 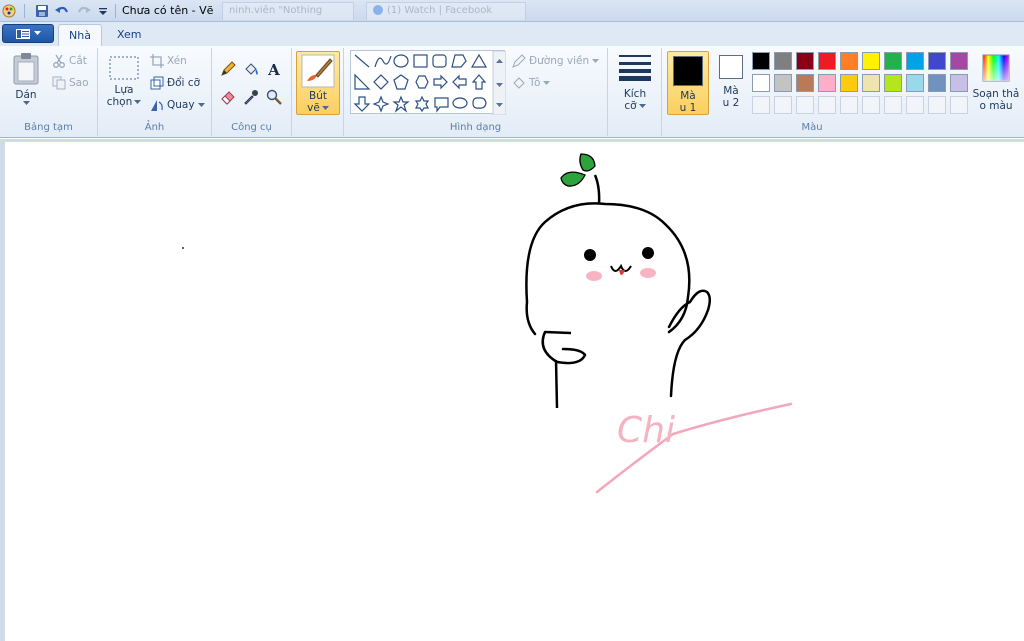 What do you see at coordinates (318, 83) in the screenshot?
I see `brushes-button: Bút vẽ` at bounding box center [318, 83].